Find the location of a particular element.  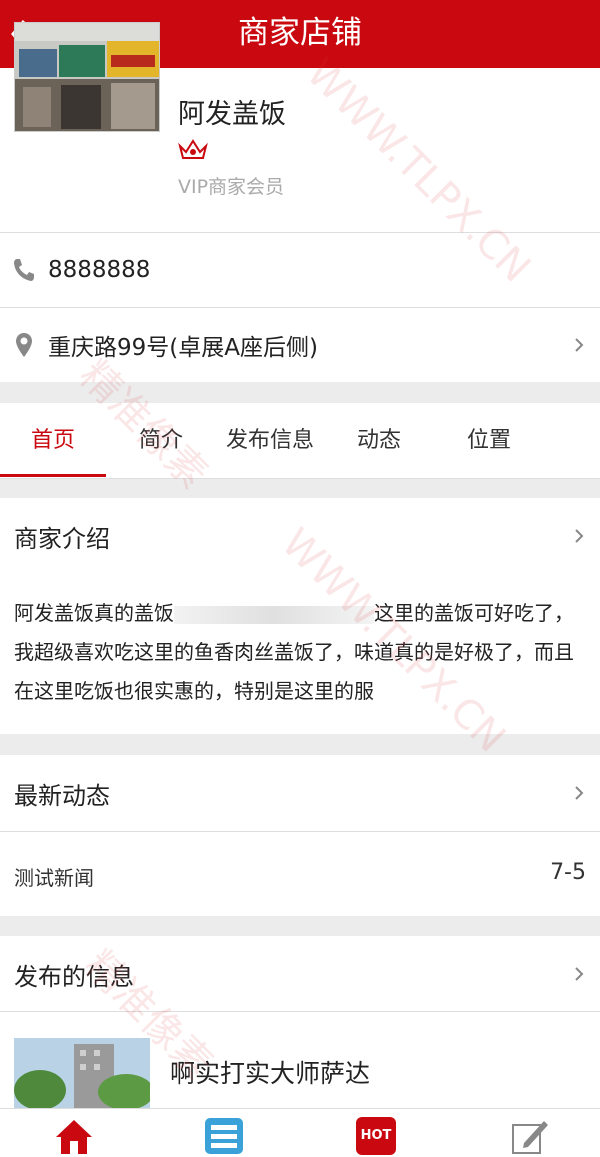

redacted-blur is located at coordinates (274, 614).